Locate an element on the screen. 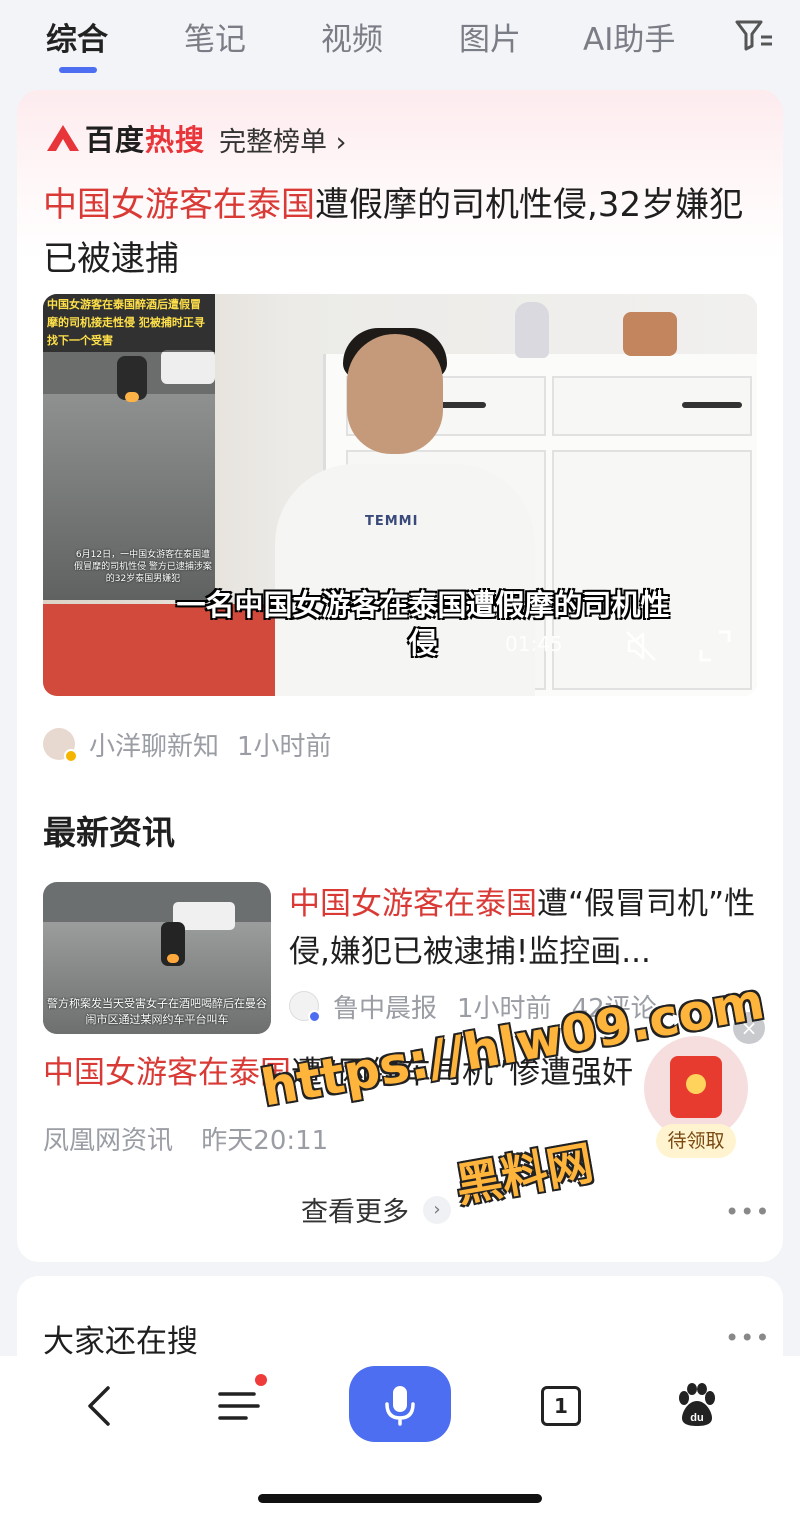 The image size is (800, 1521). inset-caption: 中国女游客在泰国醉酒后遭假冒摩的司机接走性侵 犯被捕时正寻找下一个受害 is located at coordinates (129, 323).